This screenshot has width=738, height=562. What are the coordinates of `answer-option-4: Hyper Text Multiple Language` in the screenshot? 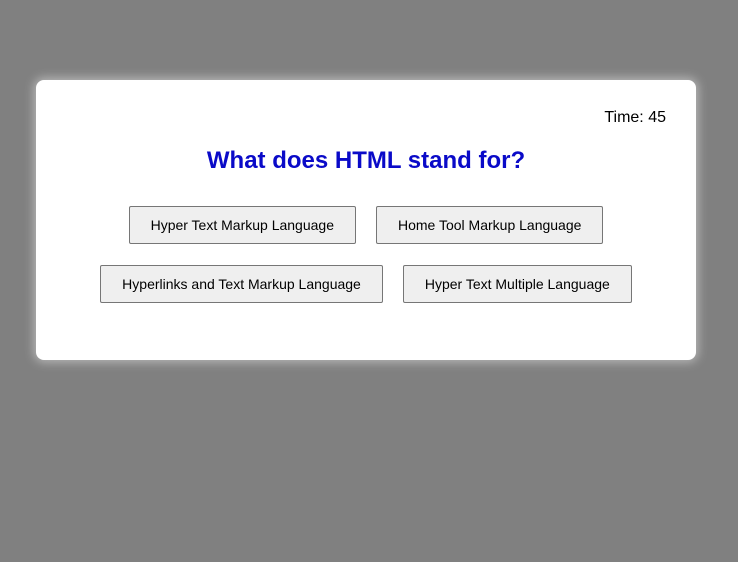 It's located at (517, 284).